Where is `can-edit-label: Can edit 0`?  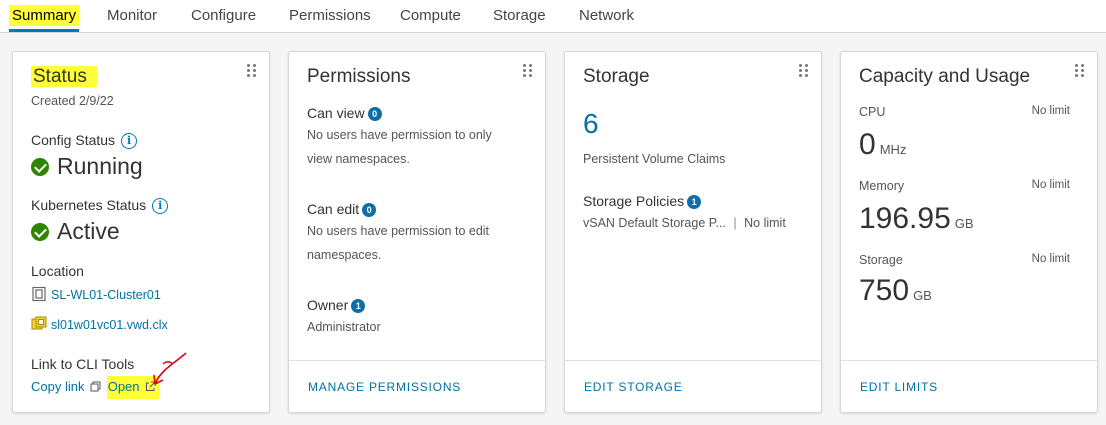
can-edit-label: Can edit 0 is located at coordinates (342, 209).